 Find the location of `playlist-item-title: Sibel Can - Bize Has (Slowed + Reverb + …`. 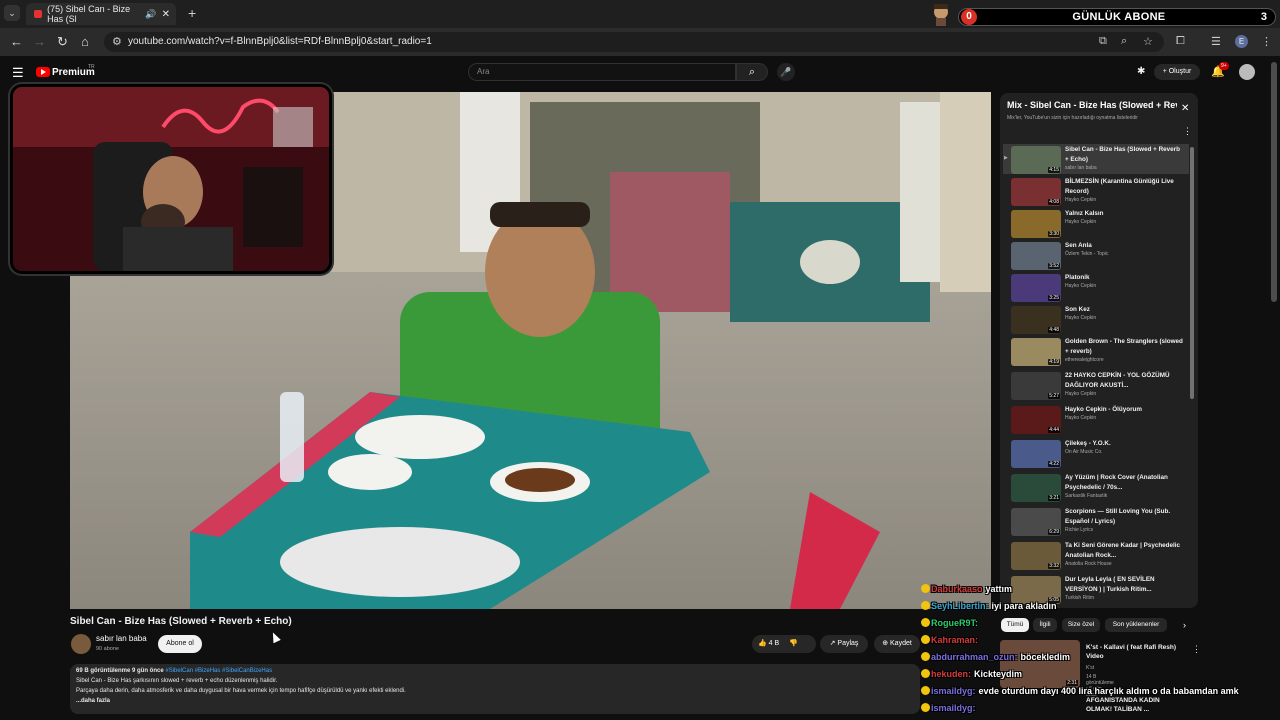

playlist-item-title: Sibel Can - Bize Has (Slowed + Reverb + … is located at coordinates (1124, 154).